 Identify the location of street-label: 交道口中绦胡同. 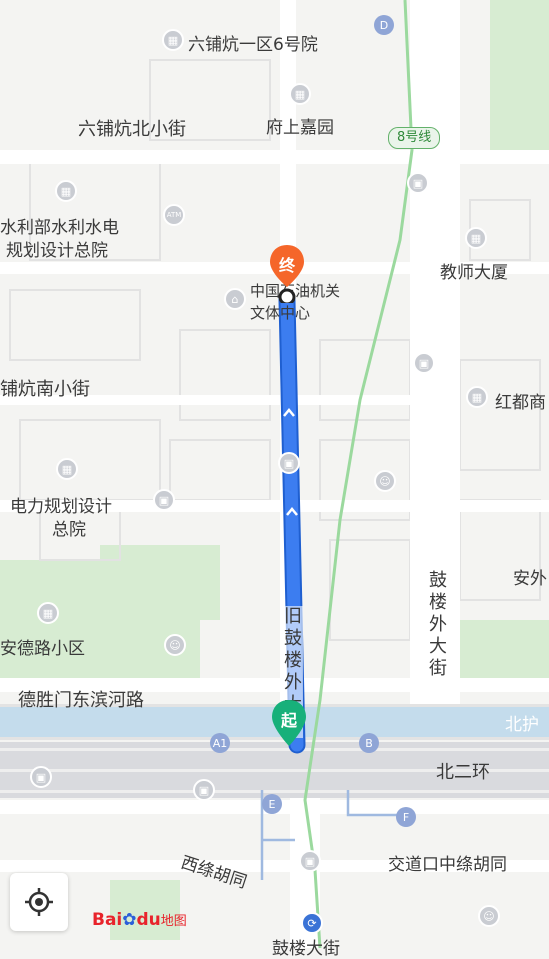
(447, 865).